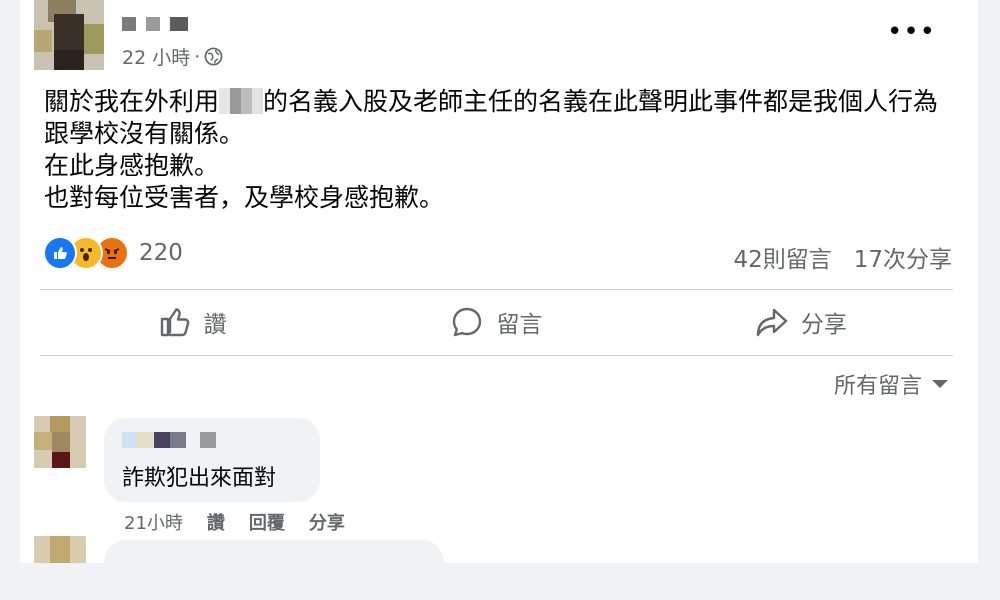 This screenshot has height=600, width=1000. Describe the element at coordinates (60, 253) in the screenshot. I see `like-icon` at that location.